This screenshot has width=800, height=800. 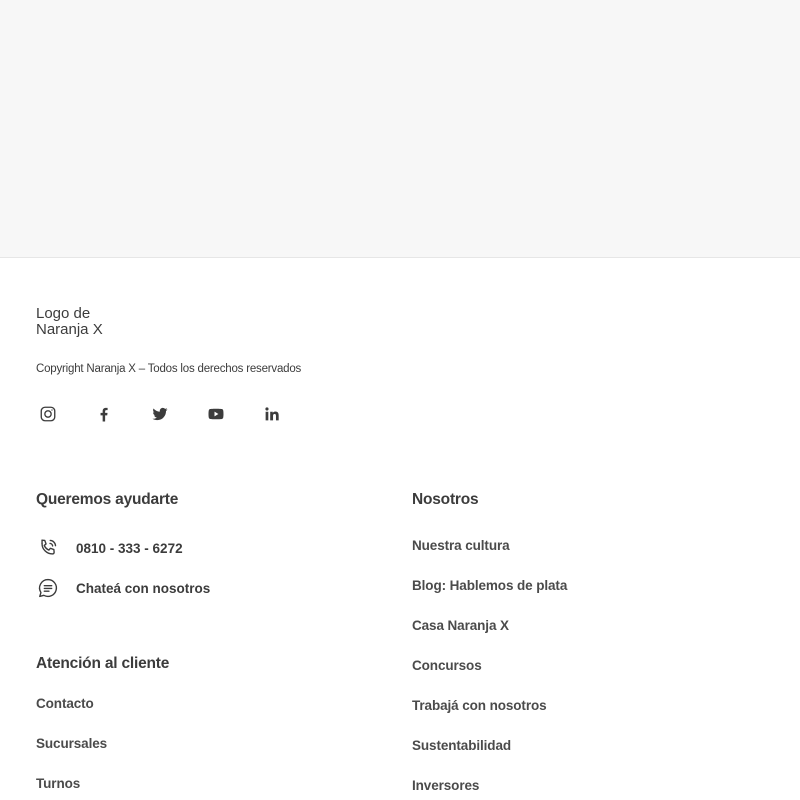 What do you see at coordinates (582, 626) in the screenshot?
I see `link-casa-naranja-x: Casa Naranja X` at bounding box center [582, 626].